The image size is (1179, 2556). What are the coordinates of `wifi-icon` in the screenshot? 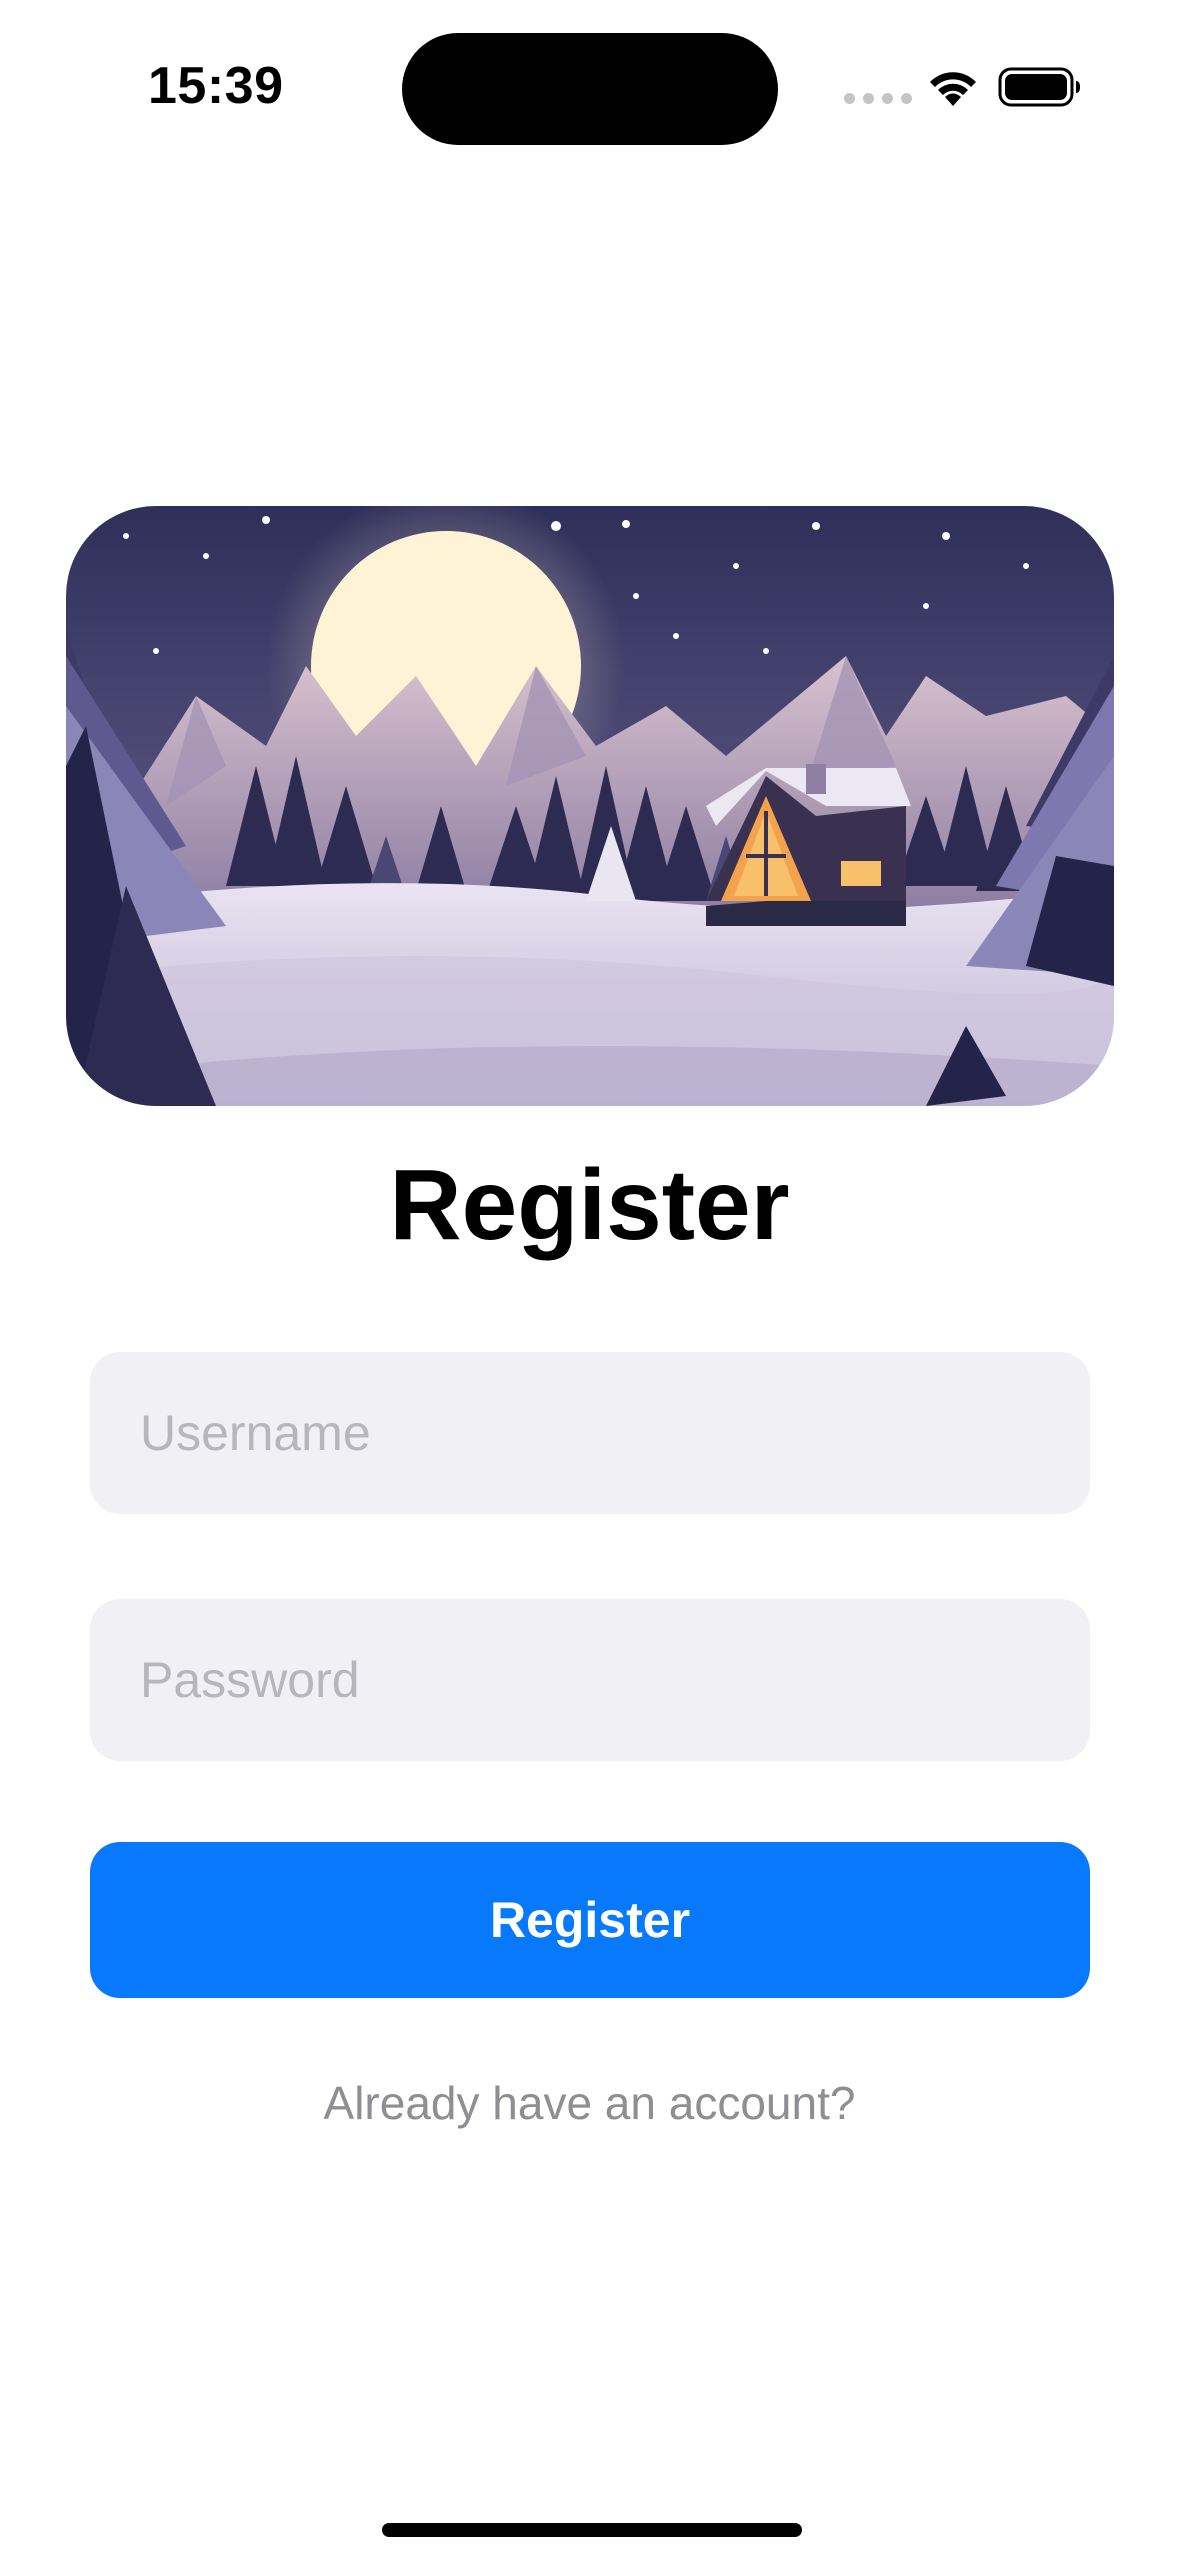 It's located at (953, 89).